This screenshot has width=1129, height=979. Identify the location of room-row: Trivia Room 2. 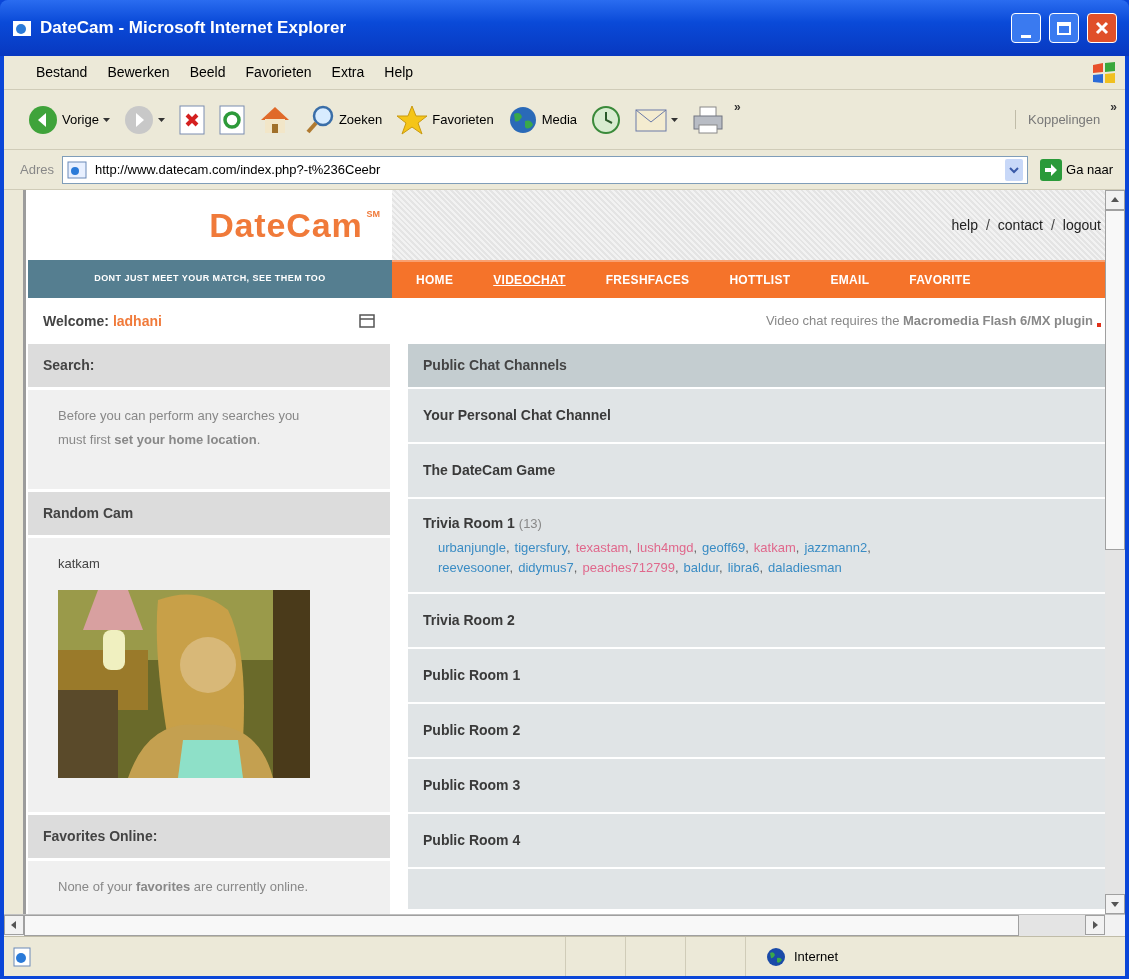
(756, 620).